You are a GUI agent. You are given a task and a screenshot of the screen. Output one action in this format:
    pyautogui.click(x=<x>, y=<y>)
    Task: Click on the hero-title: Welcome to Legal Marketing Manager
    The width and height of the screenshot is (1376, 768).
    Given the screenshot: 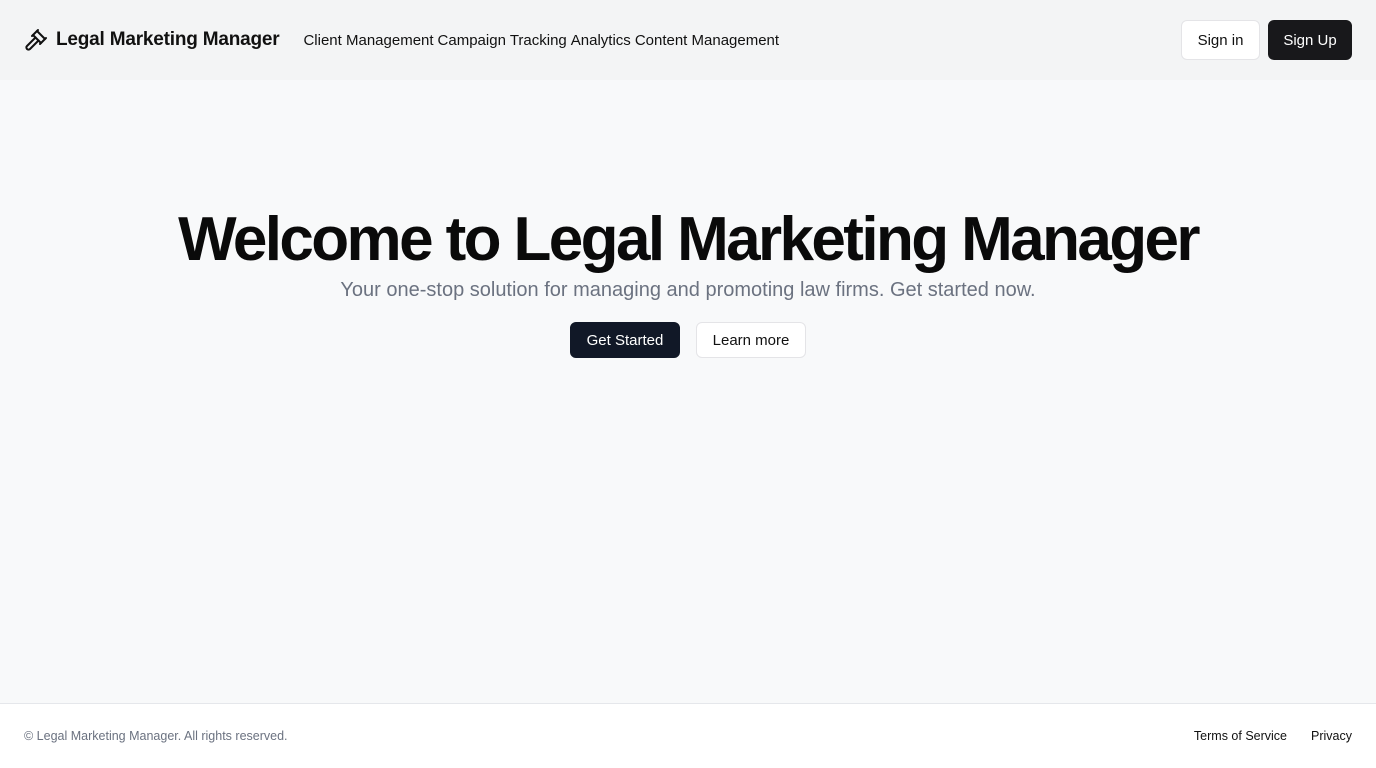 What is the action you would take?
    pyautogui.click(x=689, y=239)
    